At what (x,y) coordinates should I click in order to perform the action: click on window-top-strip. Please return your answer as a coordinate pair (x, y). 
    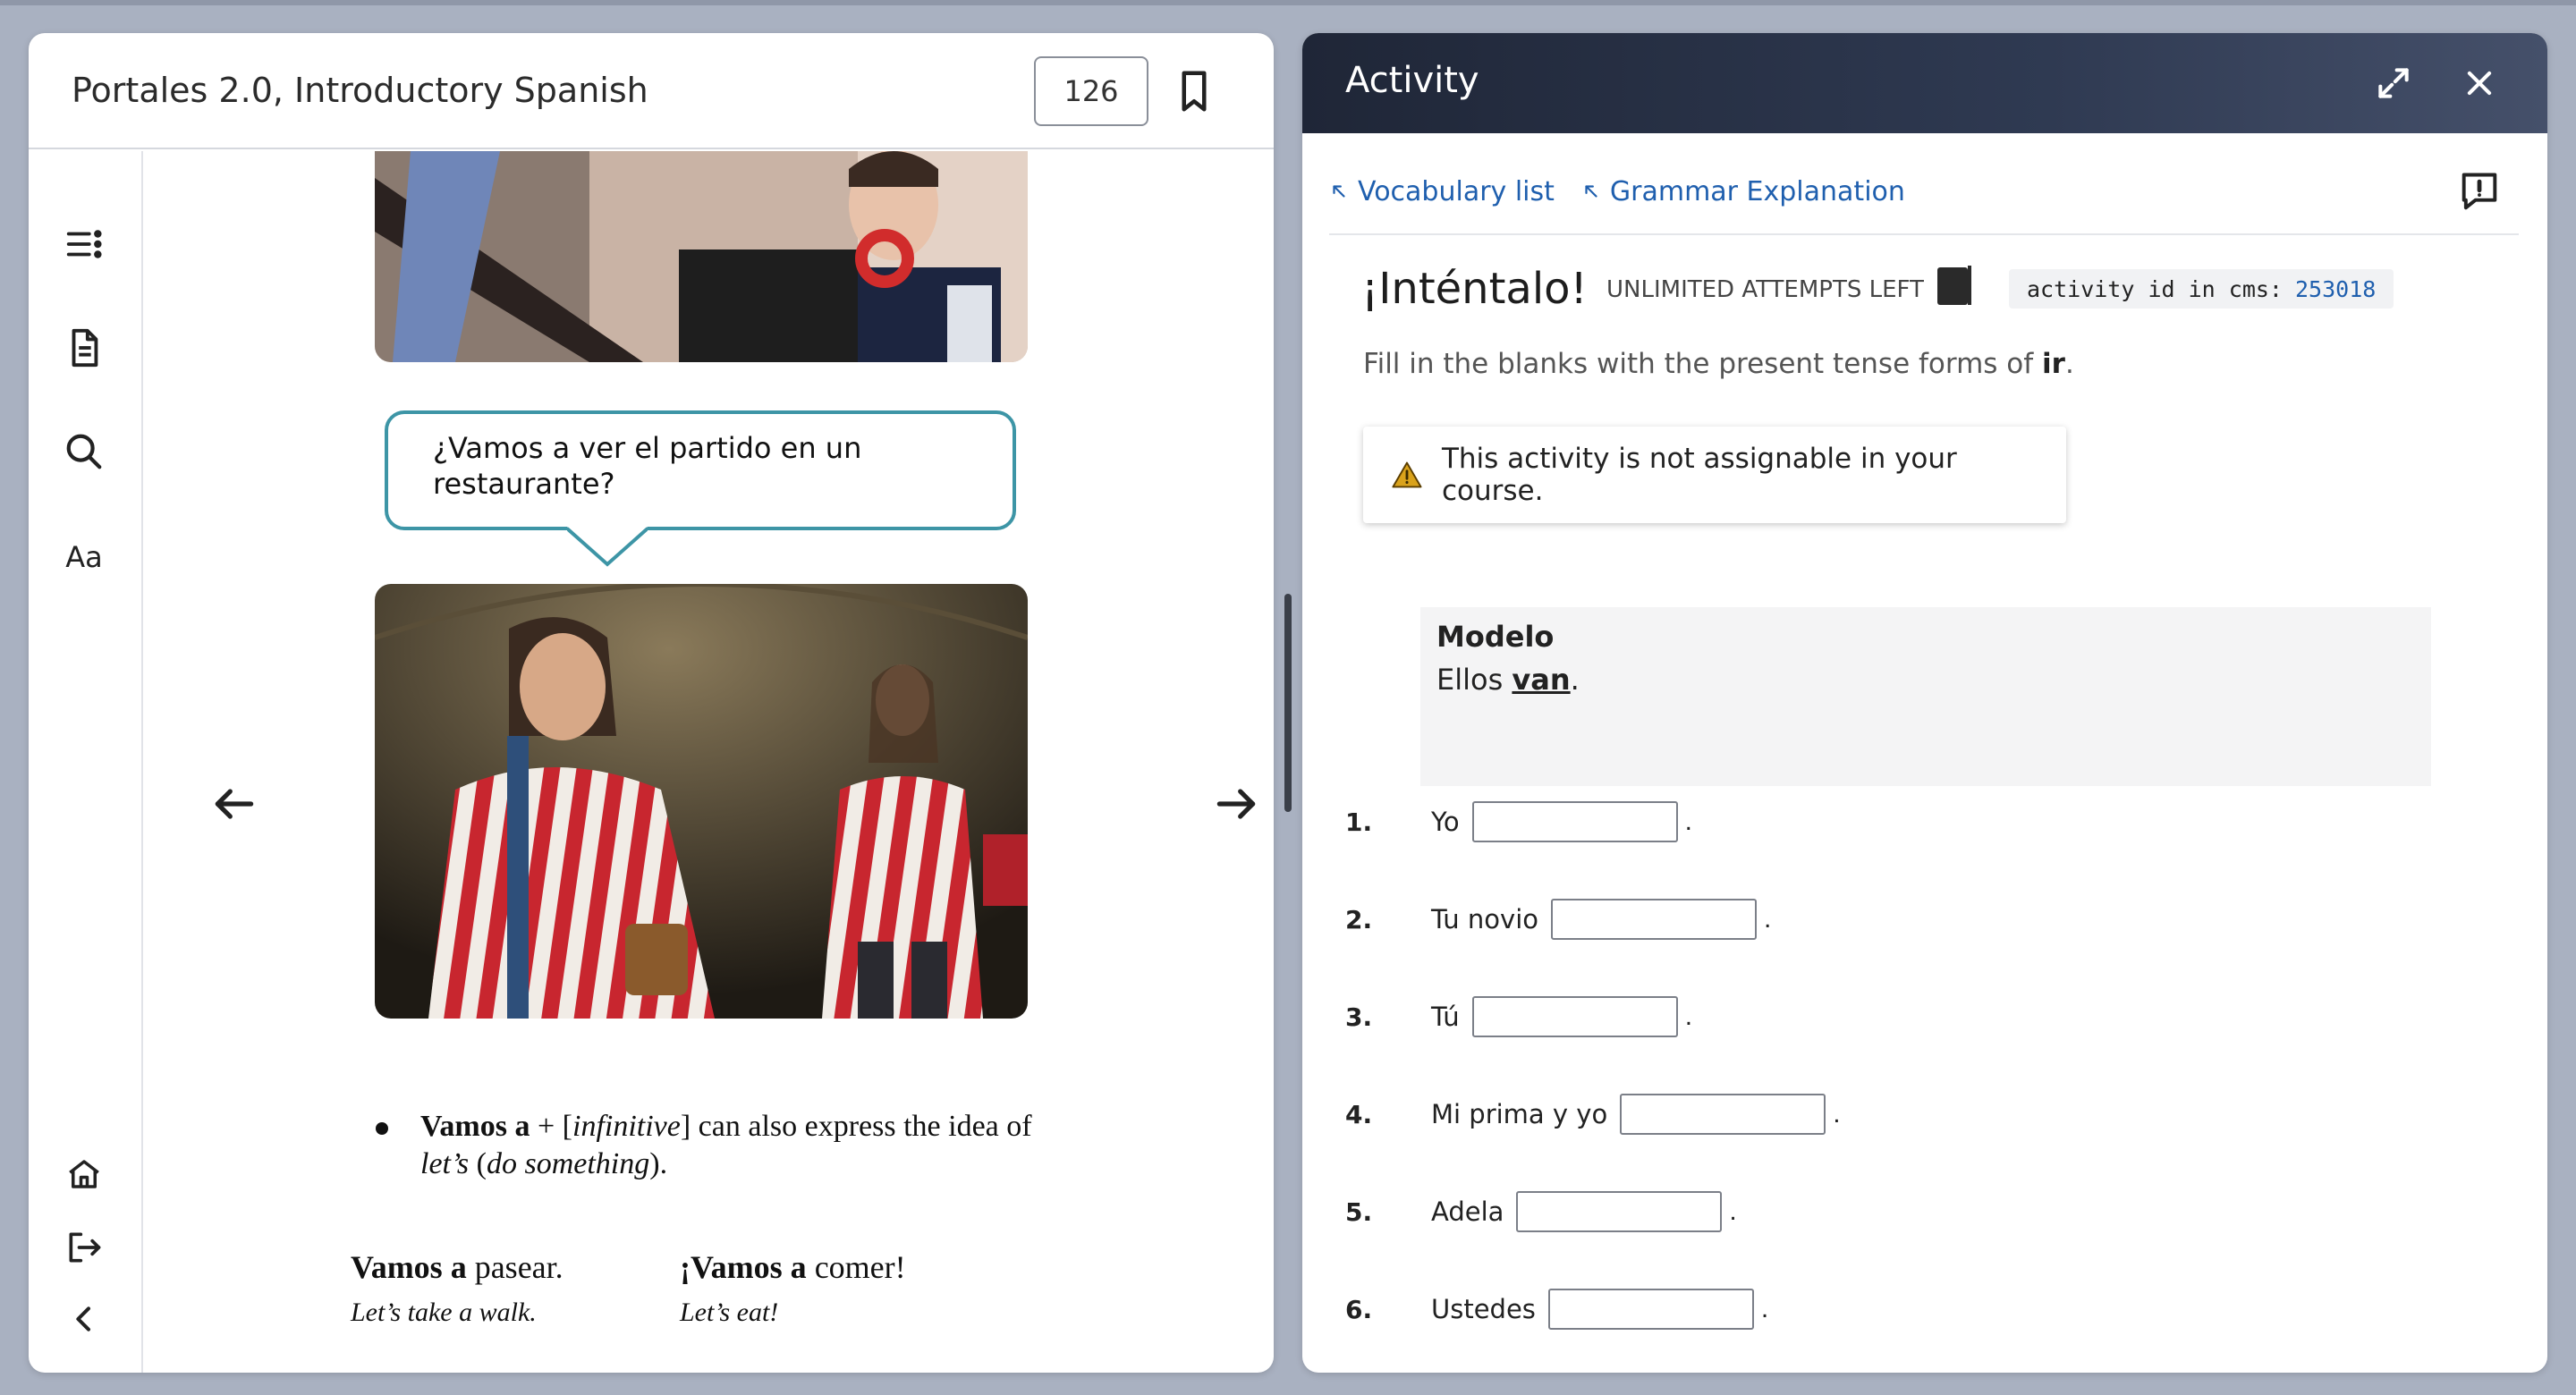
    Looking at the image, I should click on (1288, 2).